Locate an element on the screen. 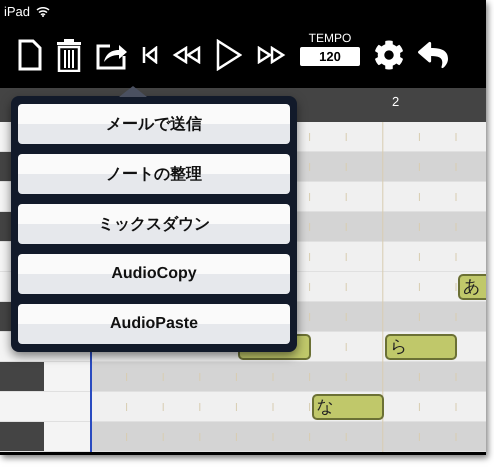  menu-item: AudioCopy is located at coordinates (154, 274).